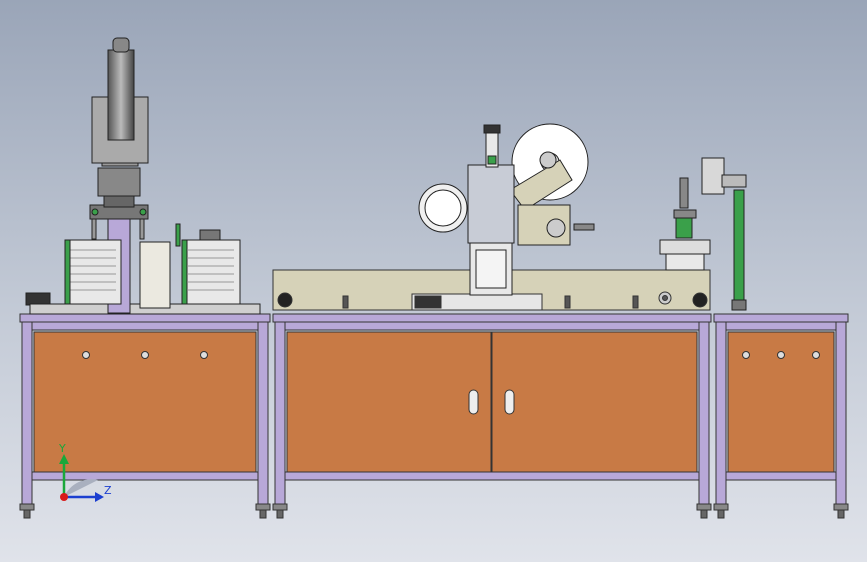 The image size is (867, 562). Describe the element at coordinates (700, 300) in the screenshot. I see `drive-roller-right` at that location.